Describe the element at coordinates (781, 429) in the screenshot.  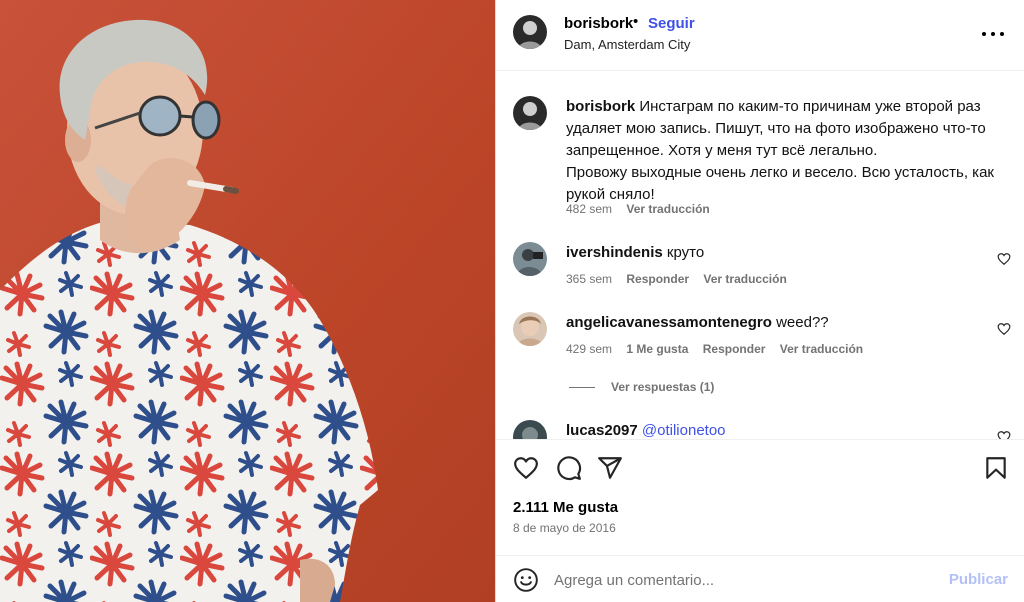
I see `comment-text: lucas2097 @otilionetoo` at that location.